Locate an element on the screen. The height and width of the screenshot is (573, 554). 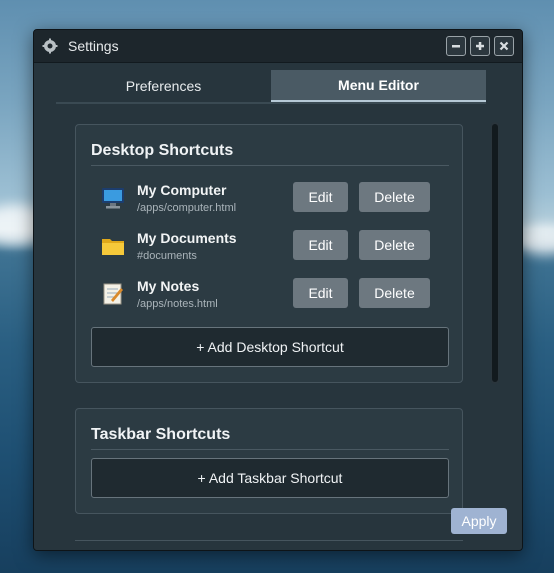
shortcut-name: My Documents is located at coordinates (187, 238).